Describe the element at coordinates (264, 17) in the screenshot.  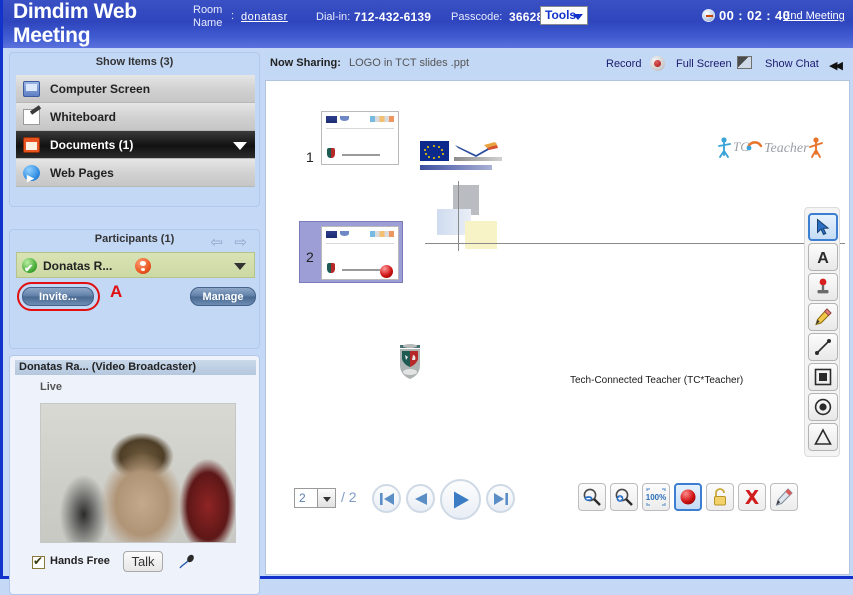
I see `room-name-value: donatasr` at that location.